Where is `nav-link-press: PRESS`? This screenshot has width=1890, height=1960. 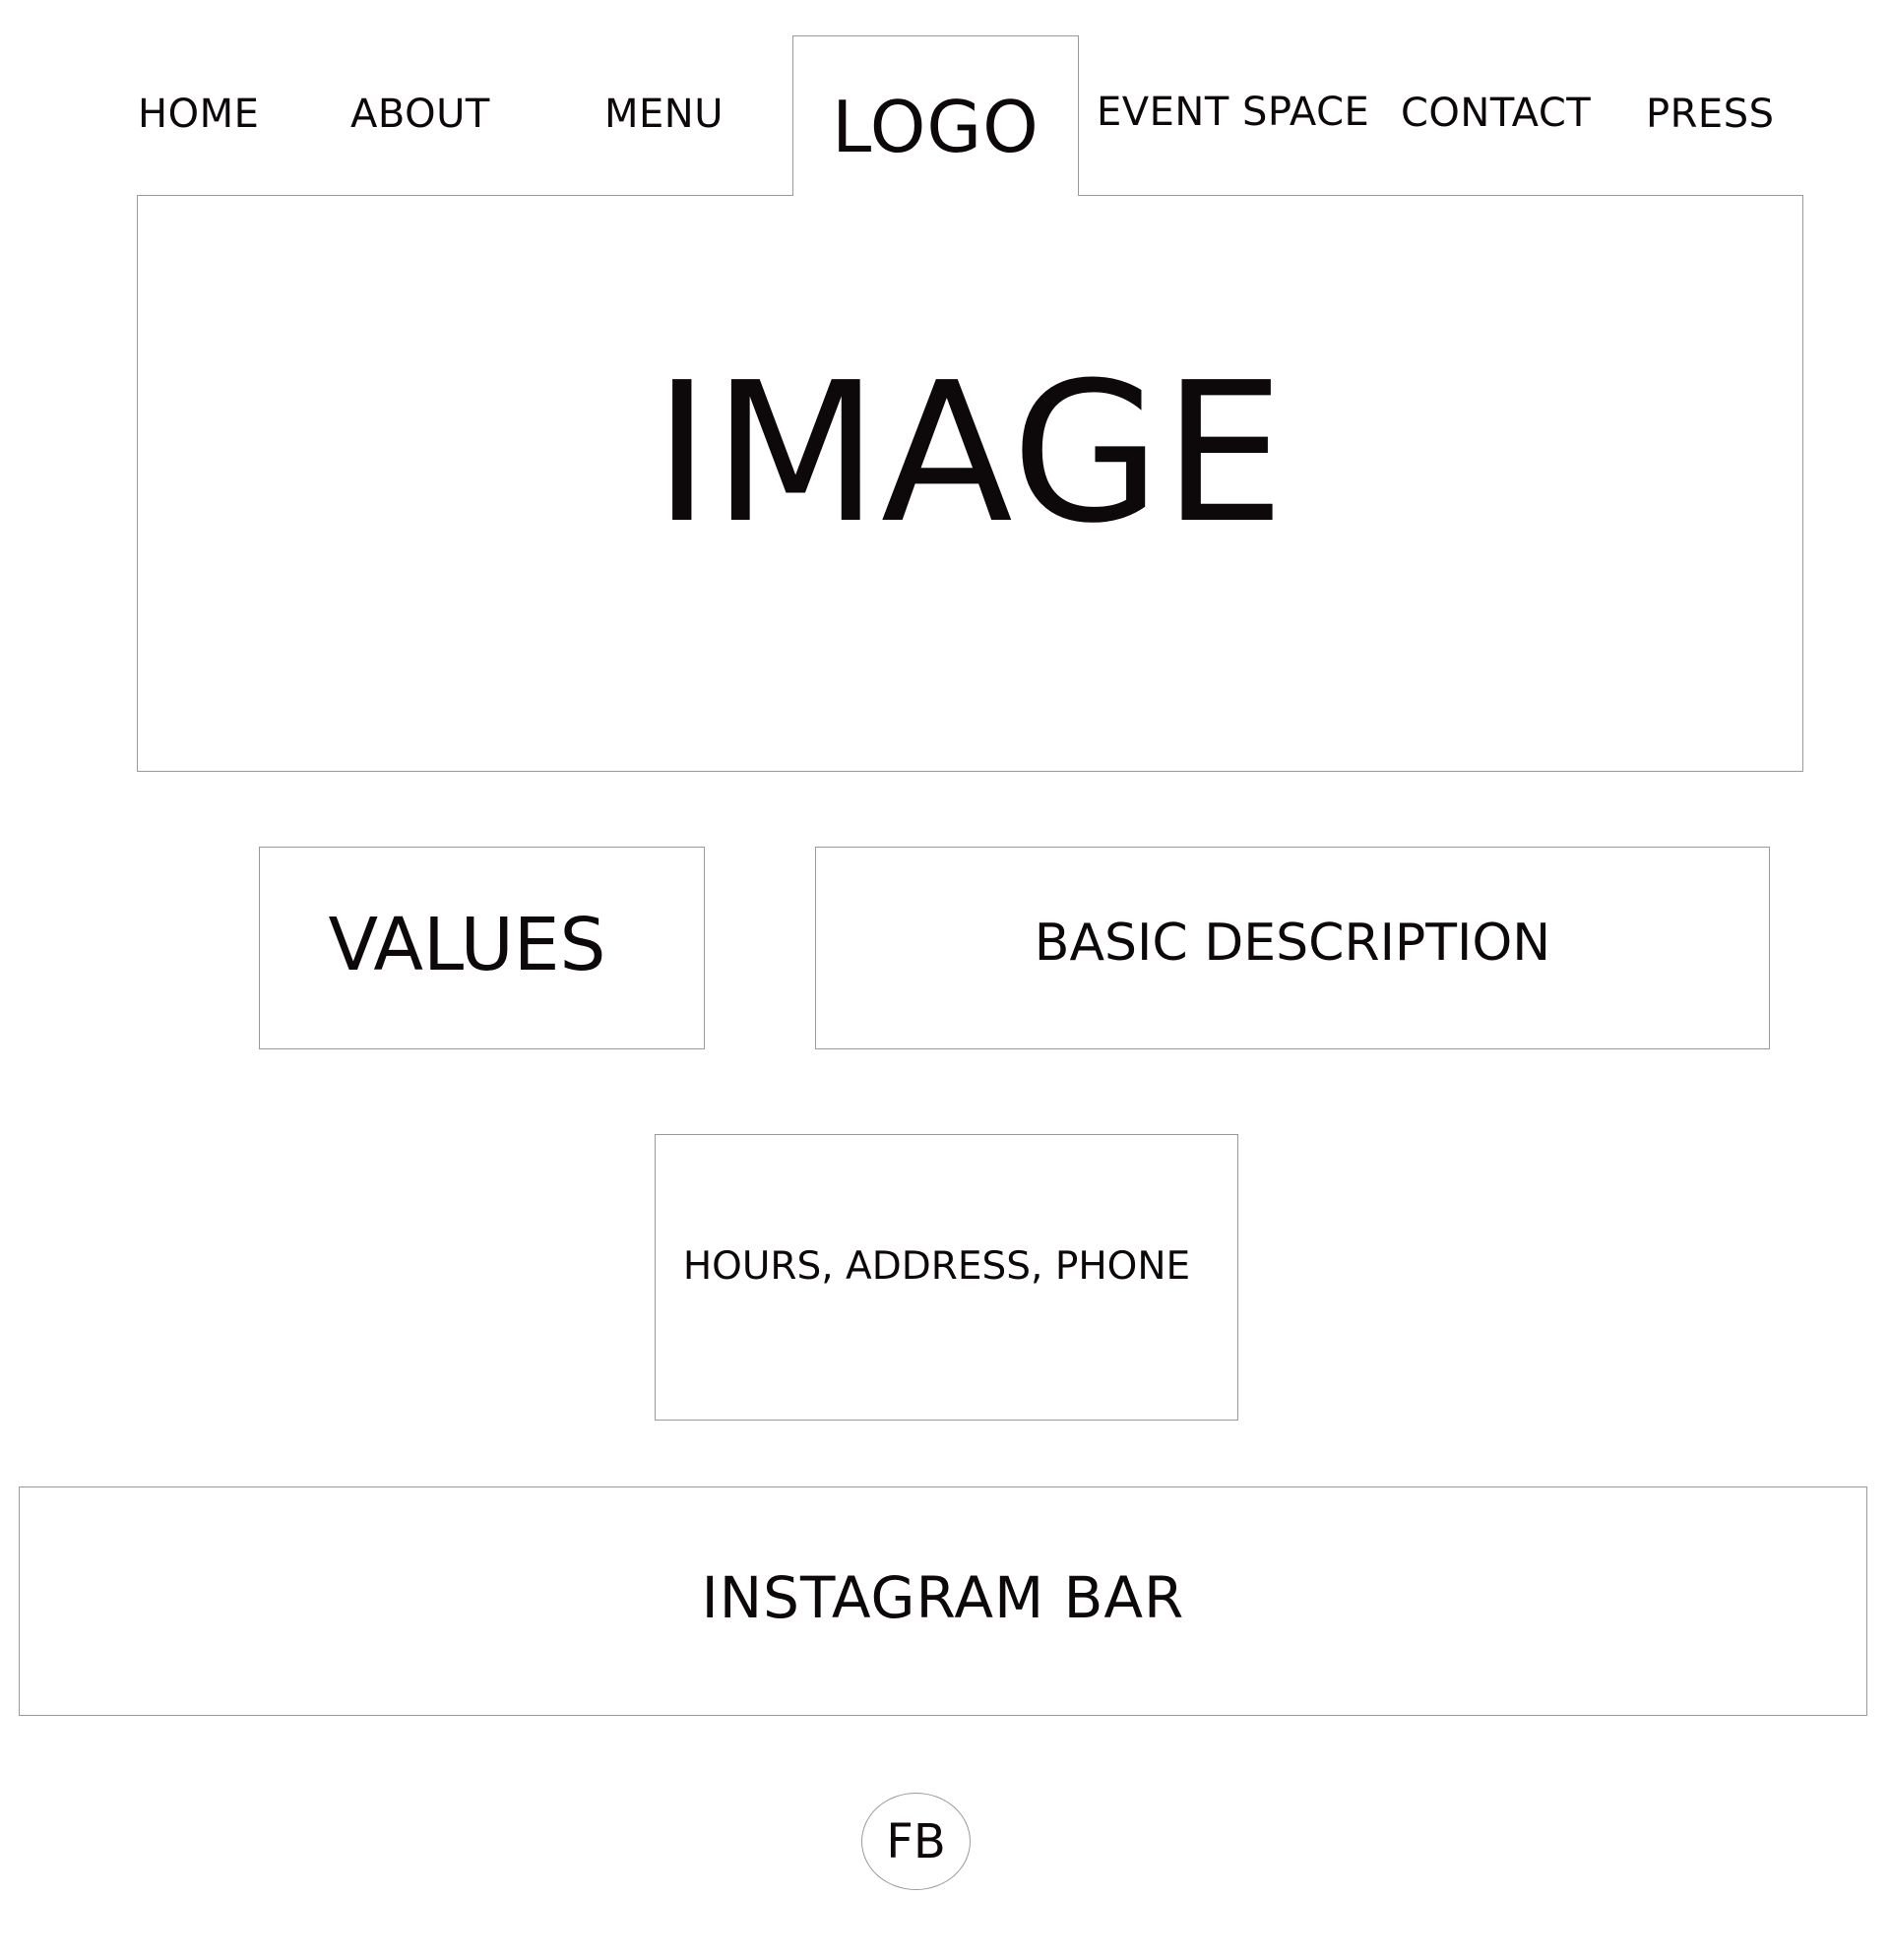 nav-link-press: PRESS is located at coordinates (1710, 114).